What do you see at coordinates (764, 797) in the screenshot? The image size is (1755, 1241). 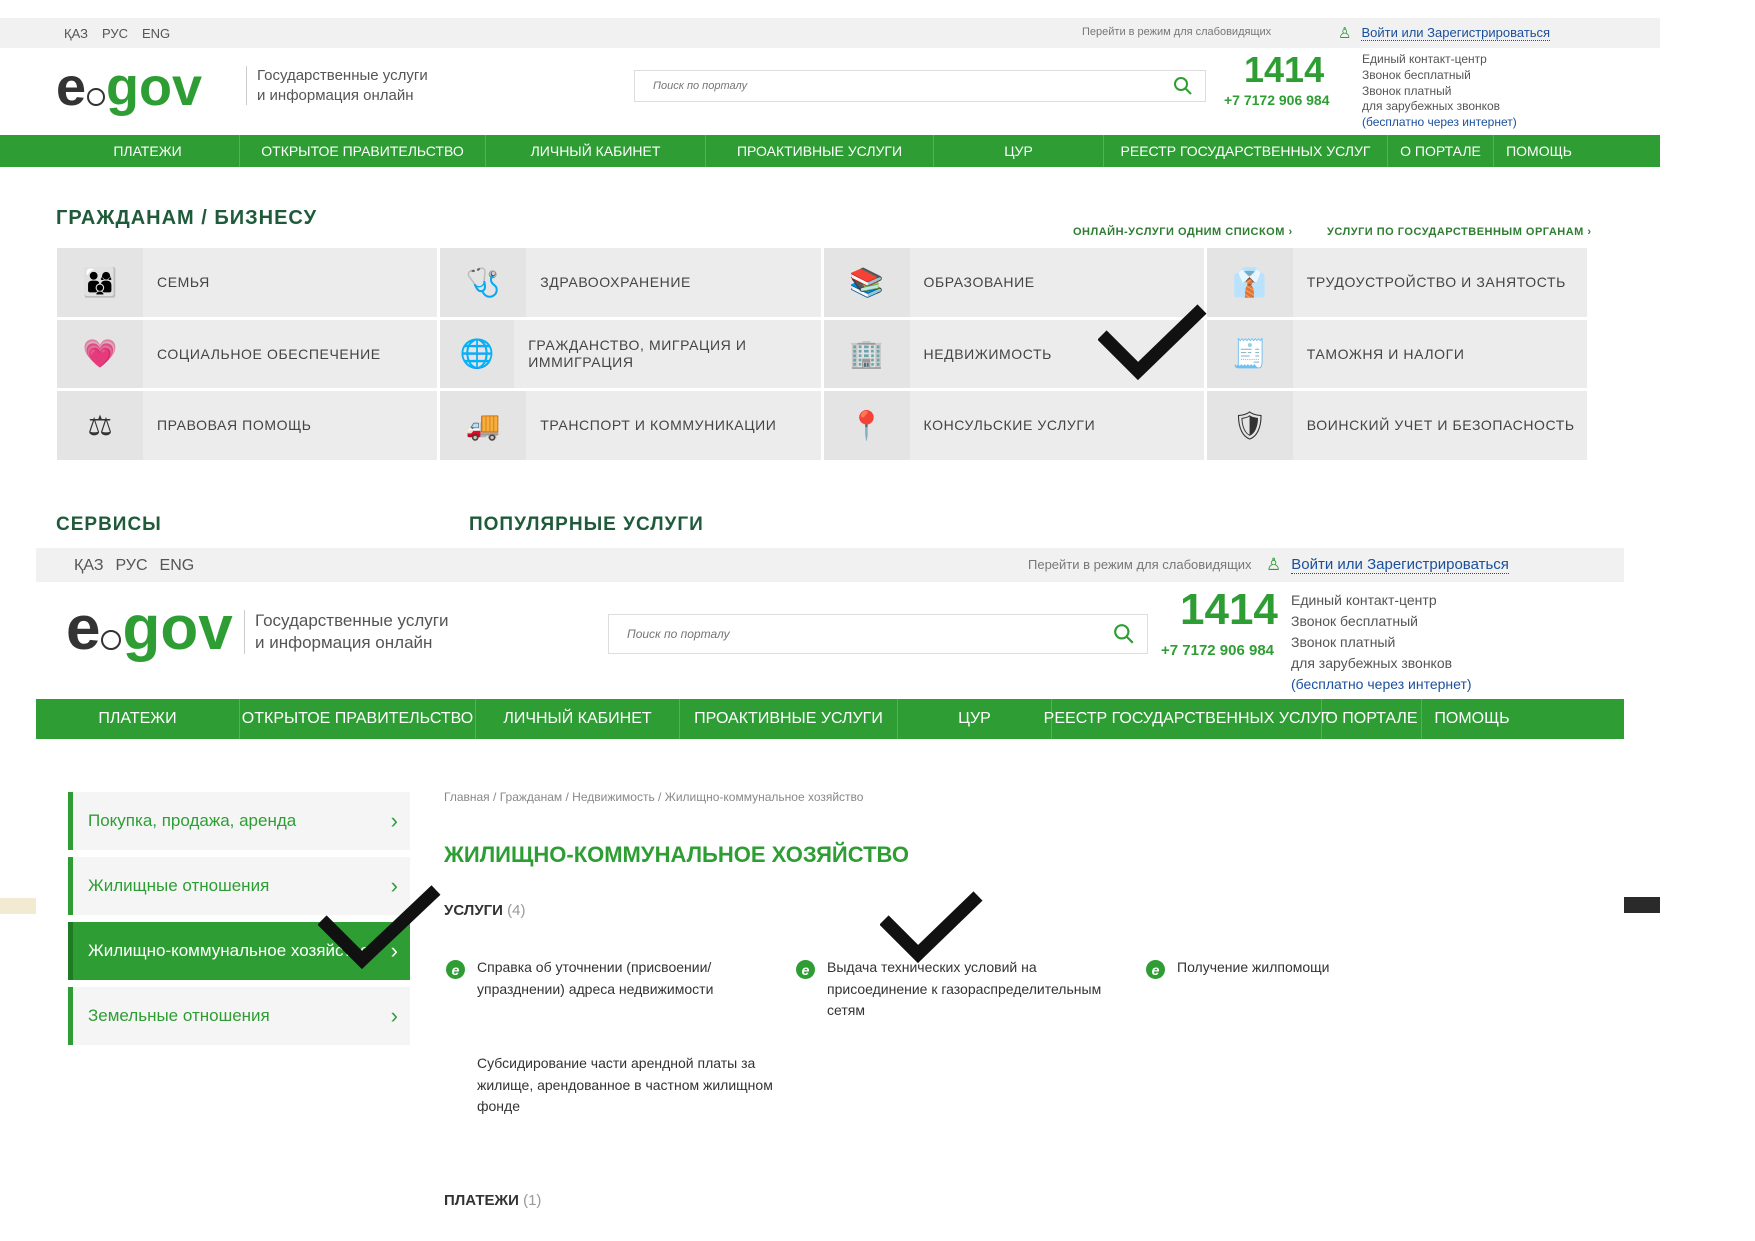 I see `breadcrumb-current: Жилищно-коммунальное хозяйство` at bounding box center [764, 797].